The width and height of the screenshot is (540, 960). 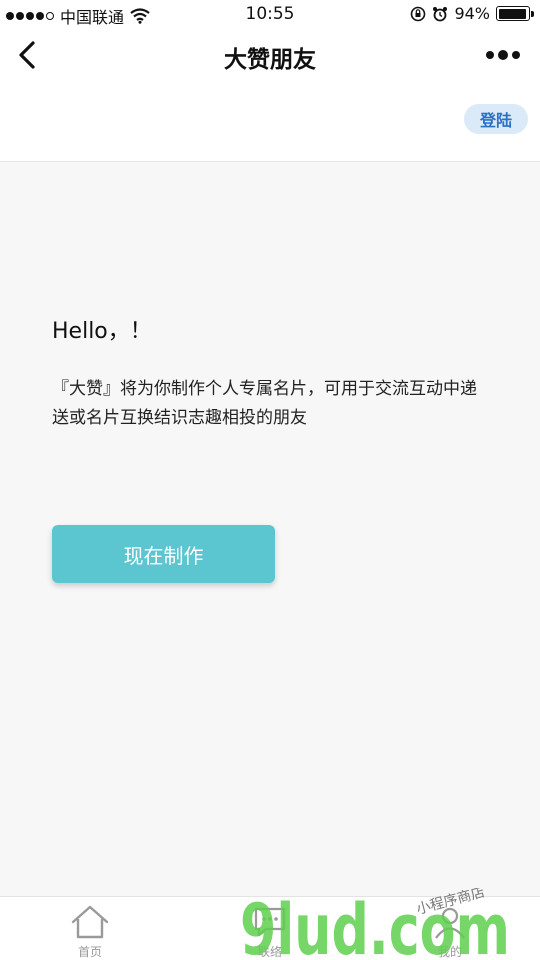 What do you see at coordinates (270, 922) in the screenshot?
I see `chat-icon` at bounding box center [270, 922].